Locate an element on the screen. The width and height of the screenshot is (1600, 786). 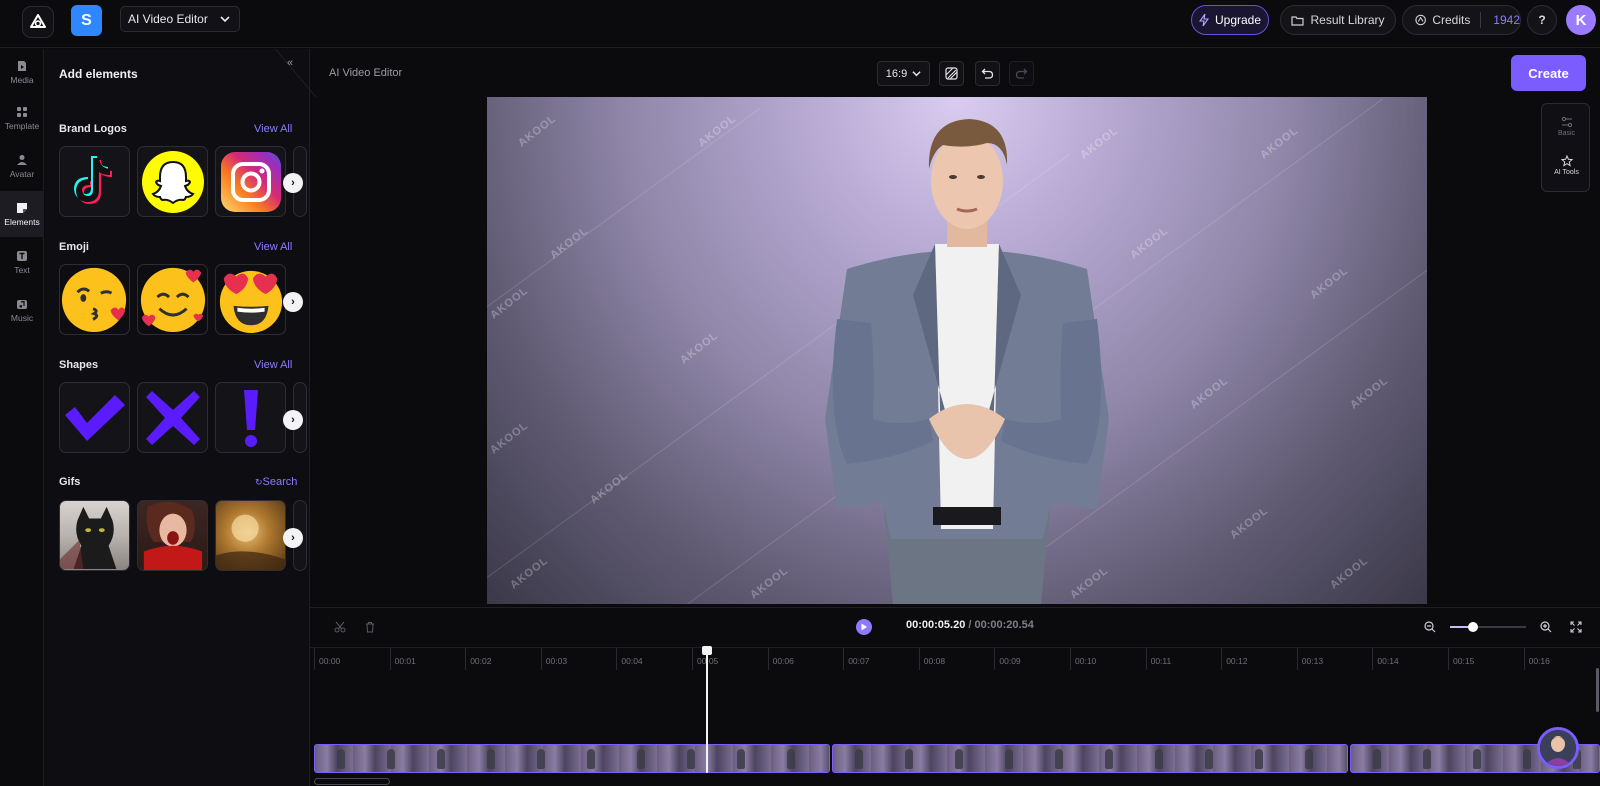
shapes-view-all-link: View All is located at coordinates (273, 365).